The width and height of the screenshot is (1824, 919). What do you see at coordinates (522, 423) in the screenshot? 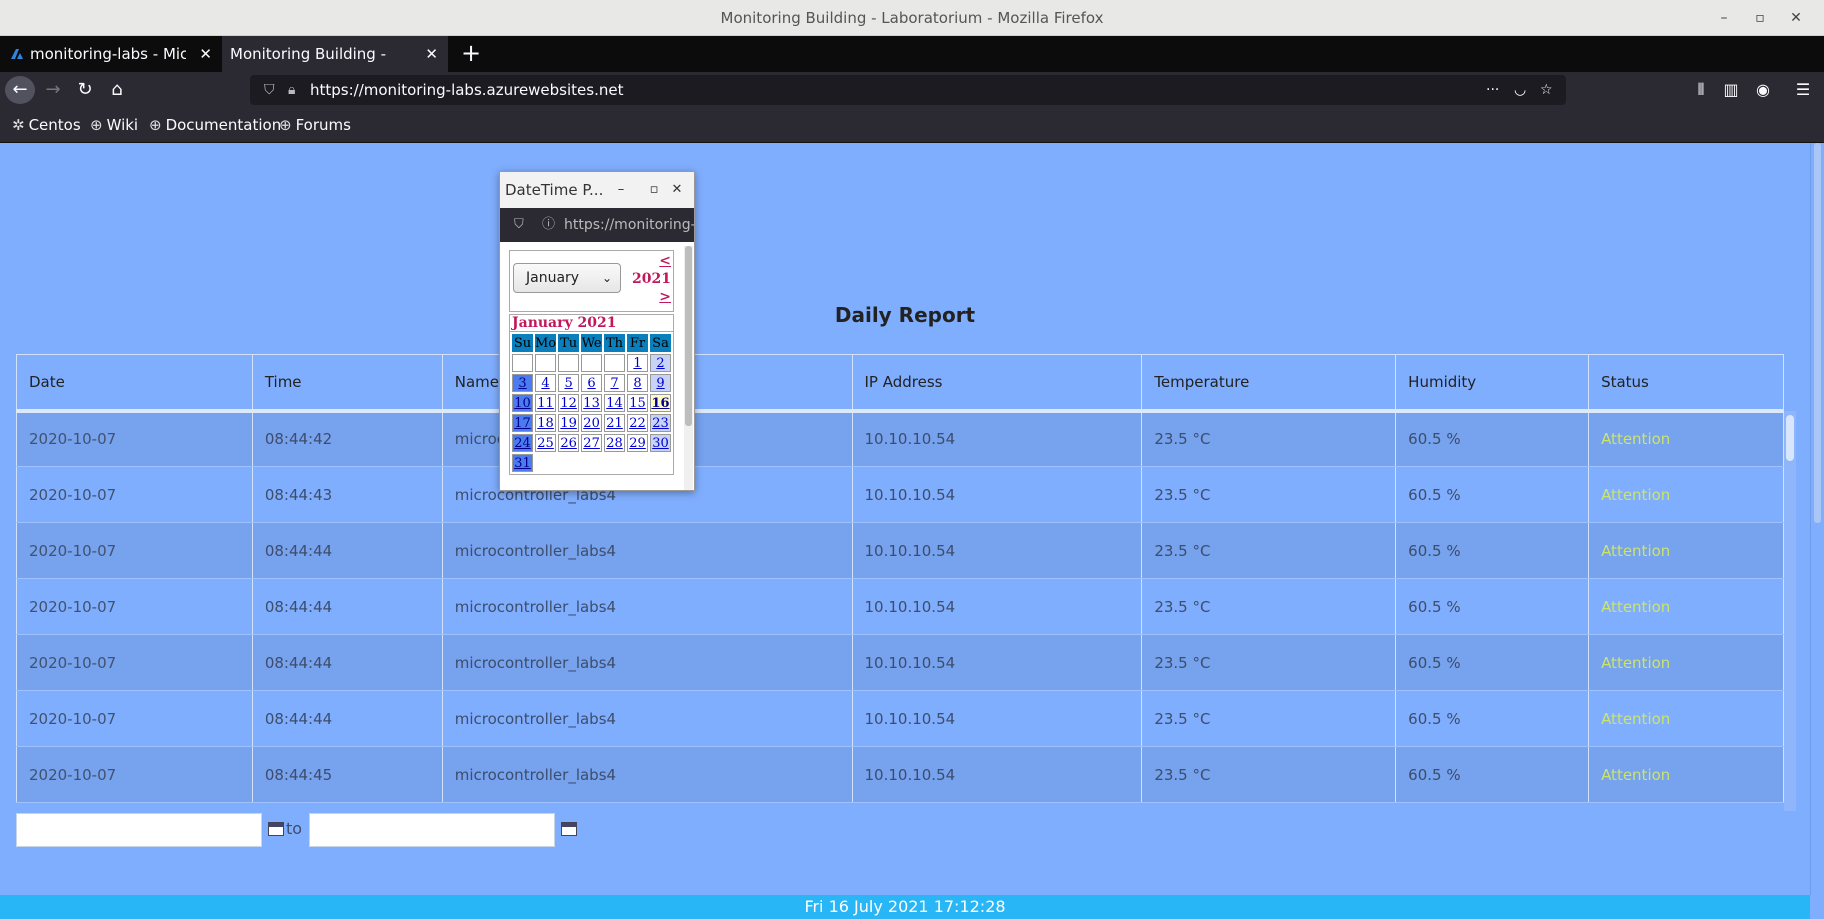
I see `calendar-day-17: 17` at bounding box center [522, 423].